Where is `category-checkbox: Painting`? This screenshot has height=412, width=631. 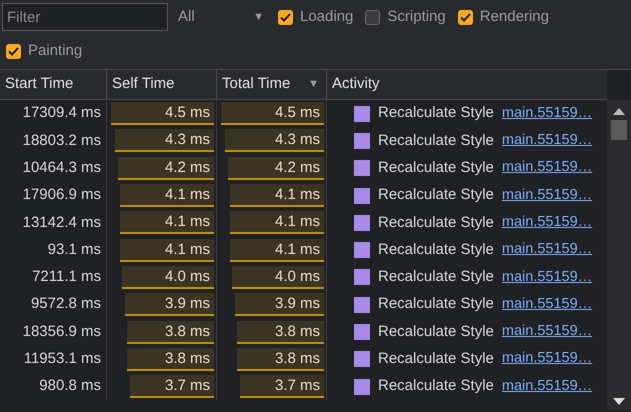 category-checkbox: Painting is located at coordinates (44, 51).